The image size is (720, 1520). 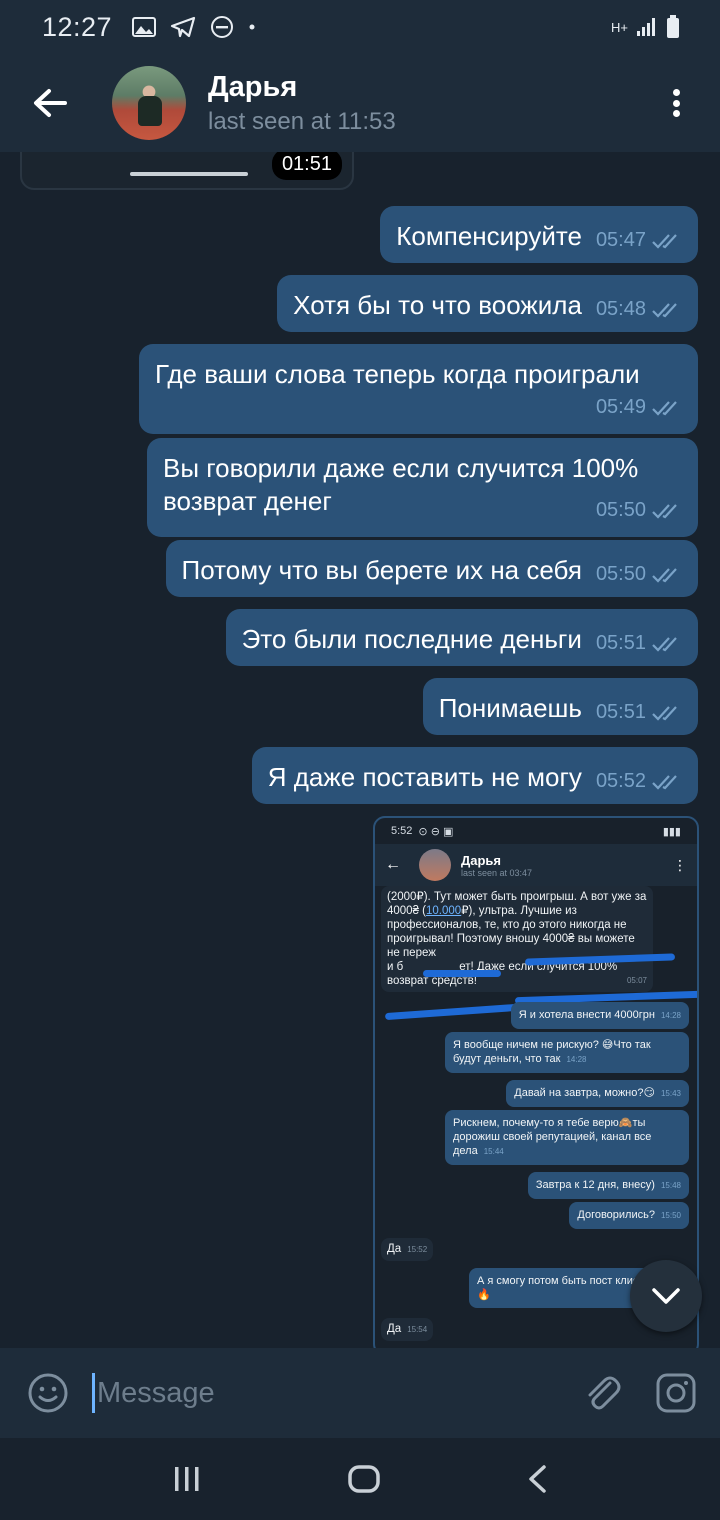 What do you see at coordinates (93, 1393) in the screenshot?
I see `text-caret` at bounding box center [93, 1393].